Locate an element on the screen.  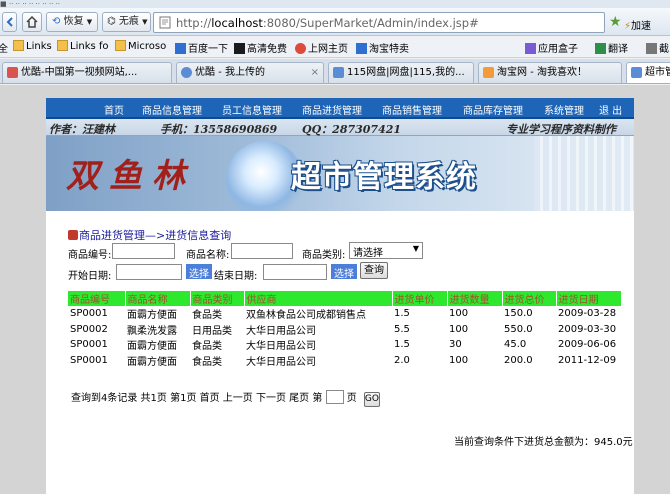
bookmark-item: 全 is located at coordinates (4, 47).